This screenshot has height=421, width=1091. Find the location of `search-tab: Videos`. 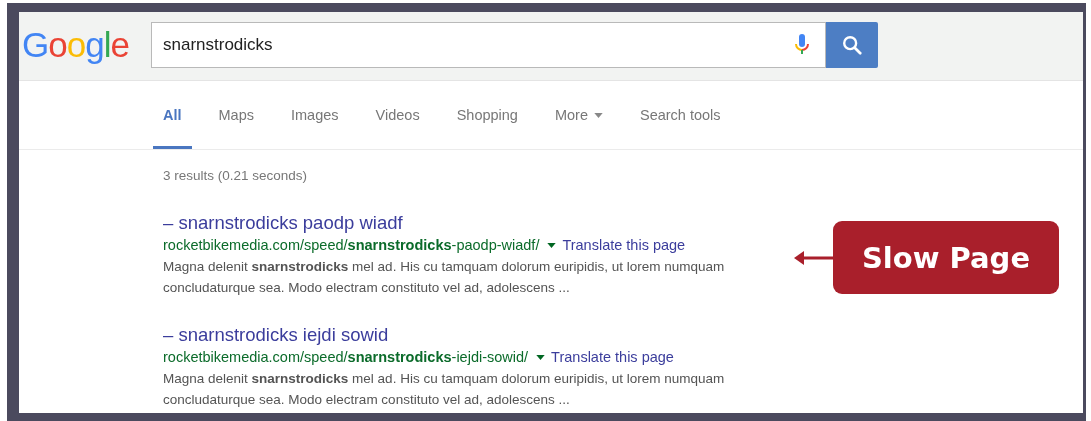

search-tab: Videos is located at coordinates (397, 115).